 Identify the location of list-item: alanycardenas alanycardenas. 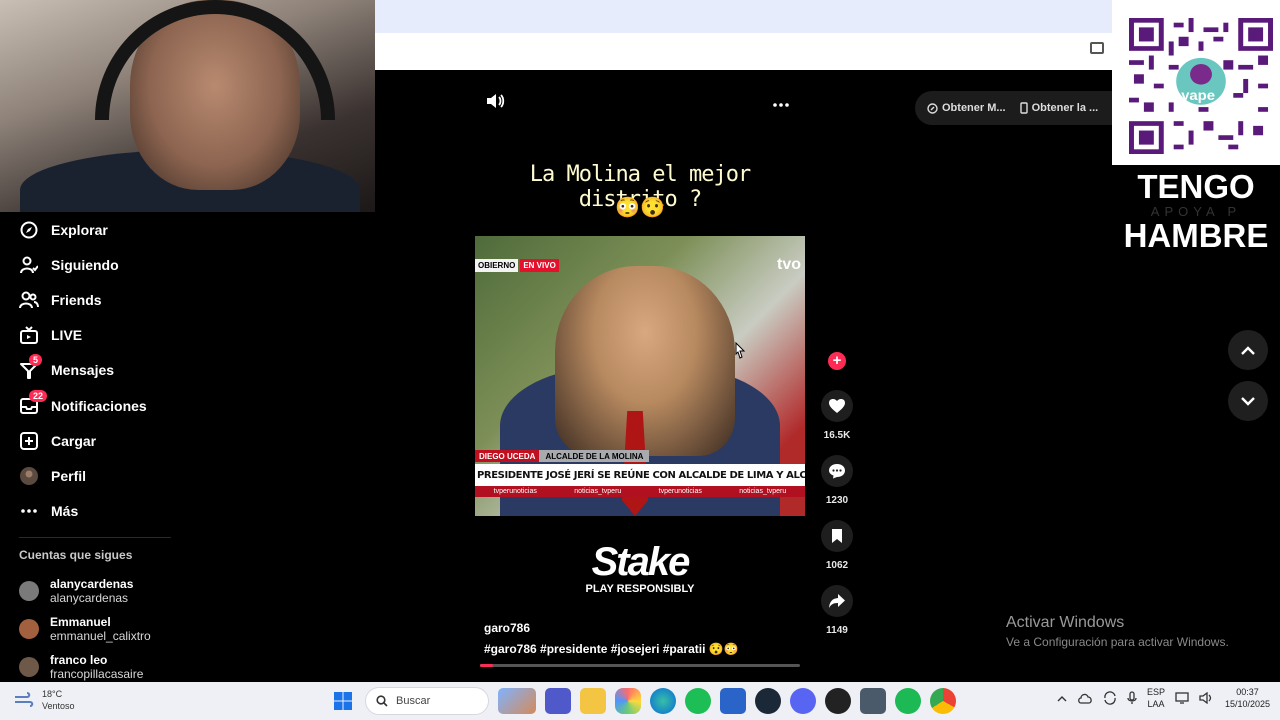
(104, 591).